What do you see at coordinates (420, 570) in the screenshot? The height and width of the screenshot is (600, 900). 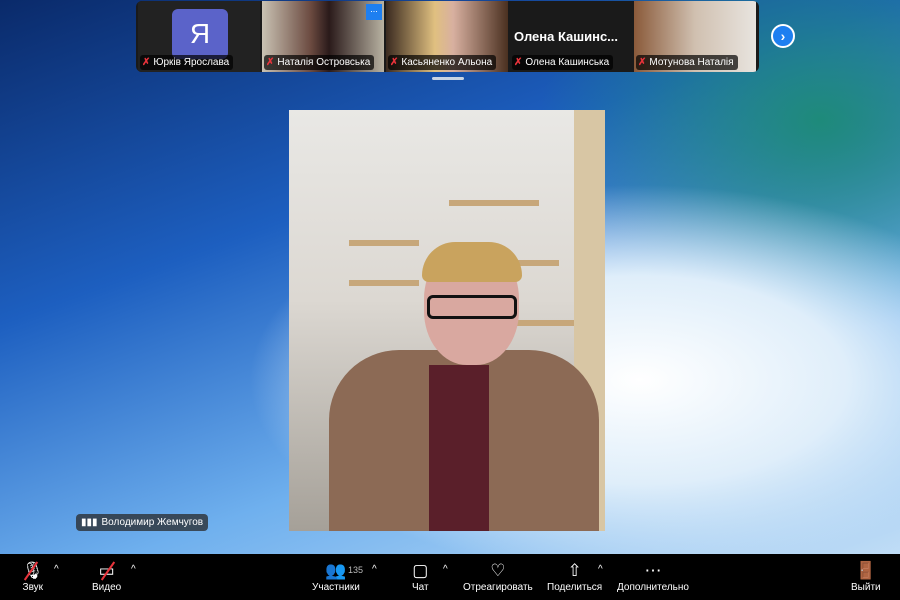 I see `chat-icon: ▢` at bounding box center [420, 570].